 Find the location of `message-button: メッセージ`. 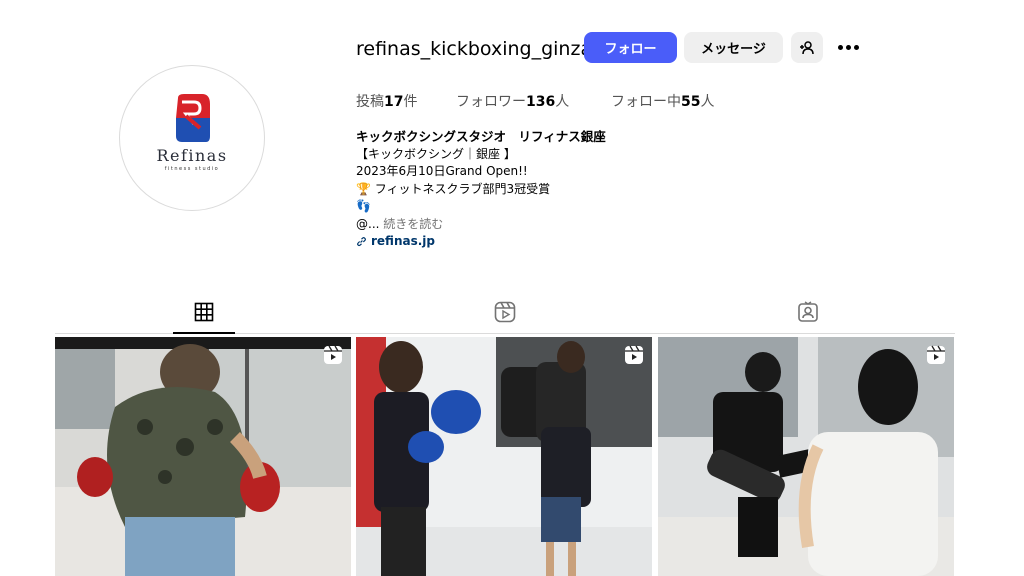

message-button: メッセージ is located at coordinates (733, 47).